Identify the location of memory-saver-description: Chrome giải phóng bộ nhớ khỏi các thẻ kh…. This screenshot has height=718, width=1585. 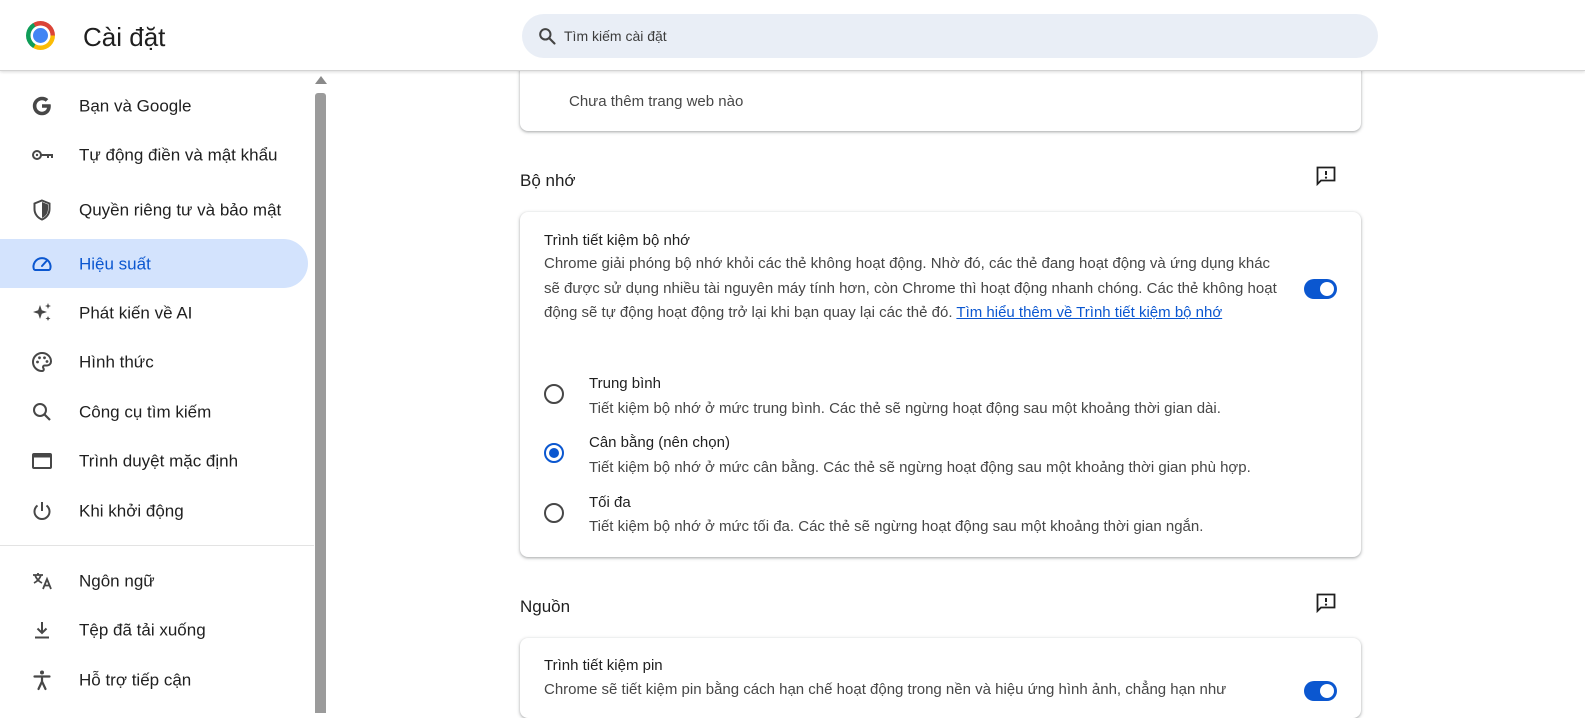
(910, 288).